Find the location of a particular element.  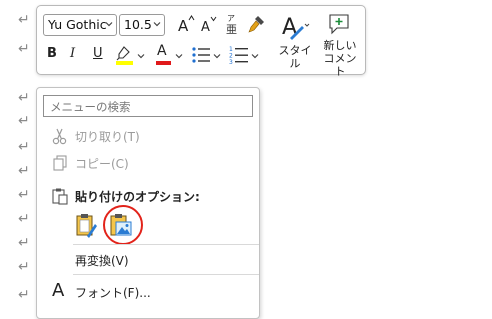

font-name-value: Yu Gothic is located at coordinates (77, 24).